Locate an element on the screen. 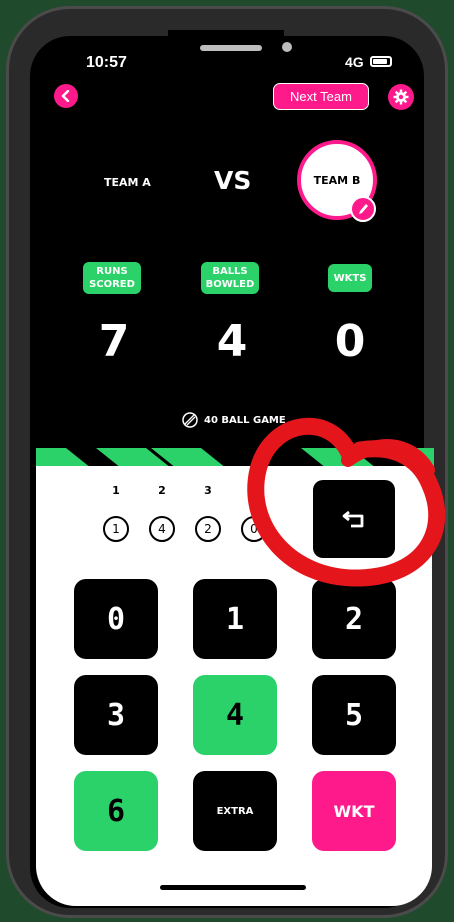 Image resolution: width=454 pixels, height=922 pixels. wickets-value: 0 is located at coordinates (350, 341).